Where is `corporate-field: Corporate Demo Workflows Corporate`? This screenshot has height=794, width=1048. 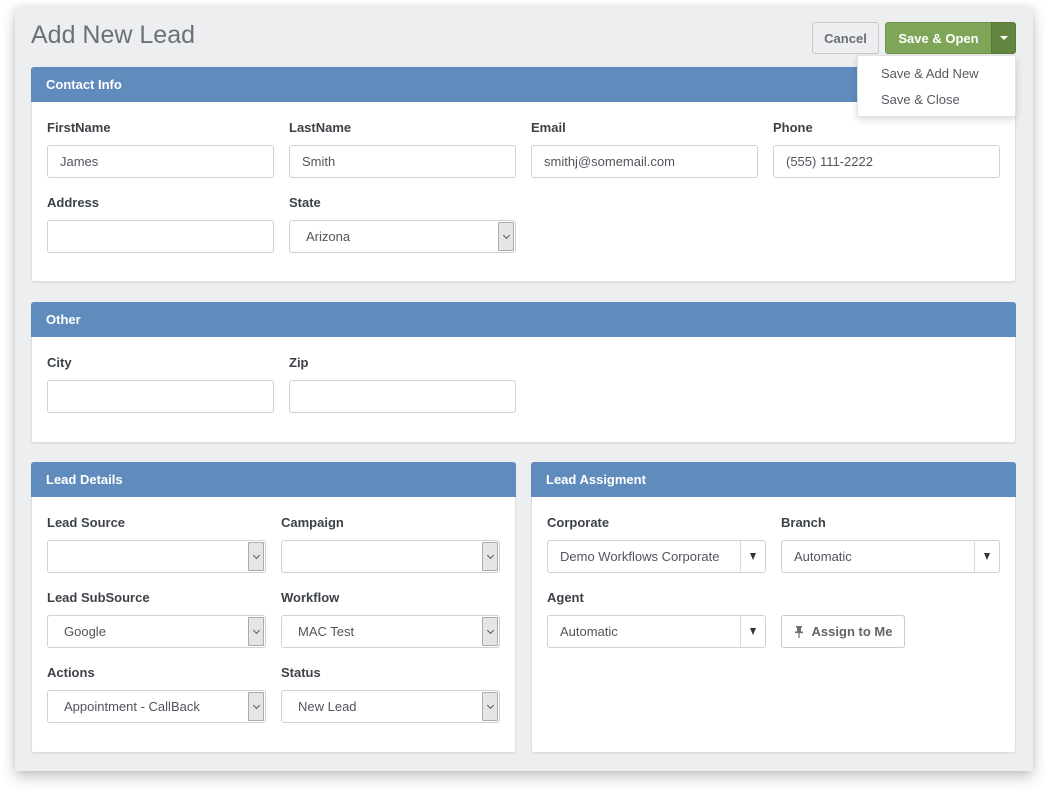
corporate-field: Corporate Demo Workflows Corporate is located at coordinates (656, 544).